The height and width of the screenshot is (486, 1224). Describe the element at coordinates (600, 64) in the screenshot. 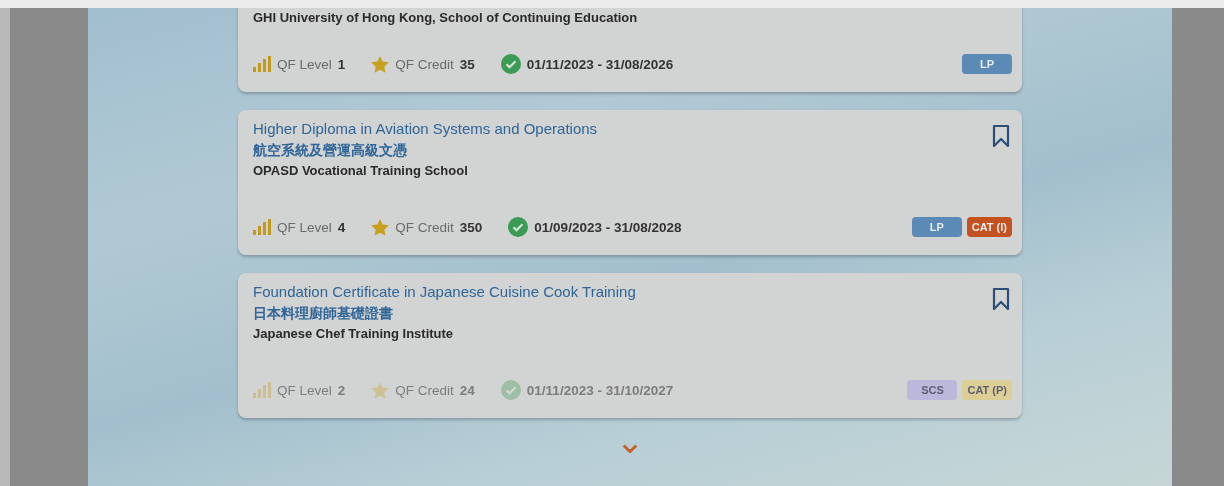

I see `date-range: 01/11/2023 - 31/08/2026` at that location.